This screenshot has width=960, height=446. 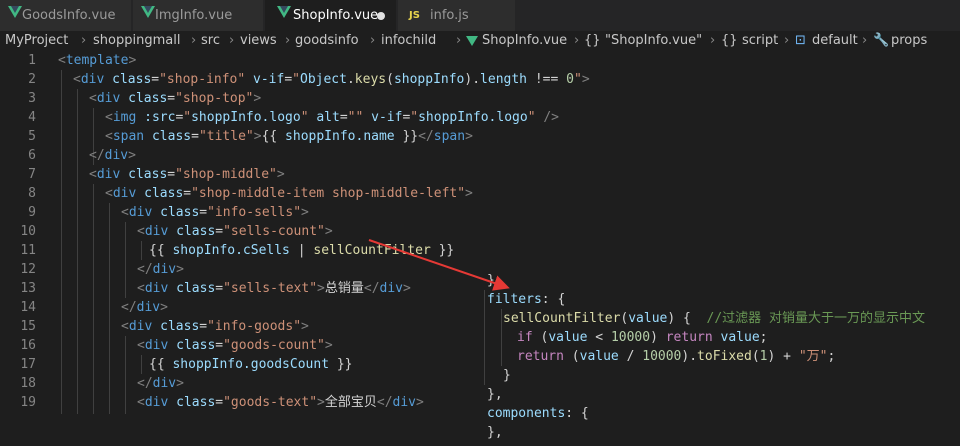 I want to click on breadcrumb-item: infochild, so click(x=408, y=40).